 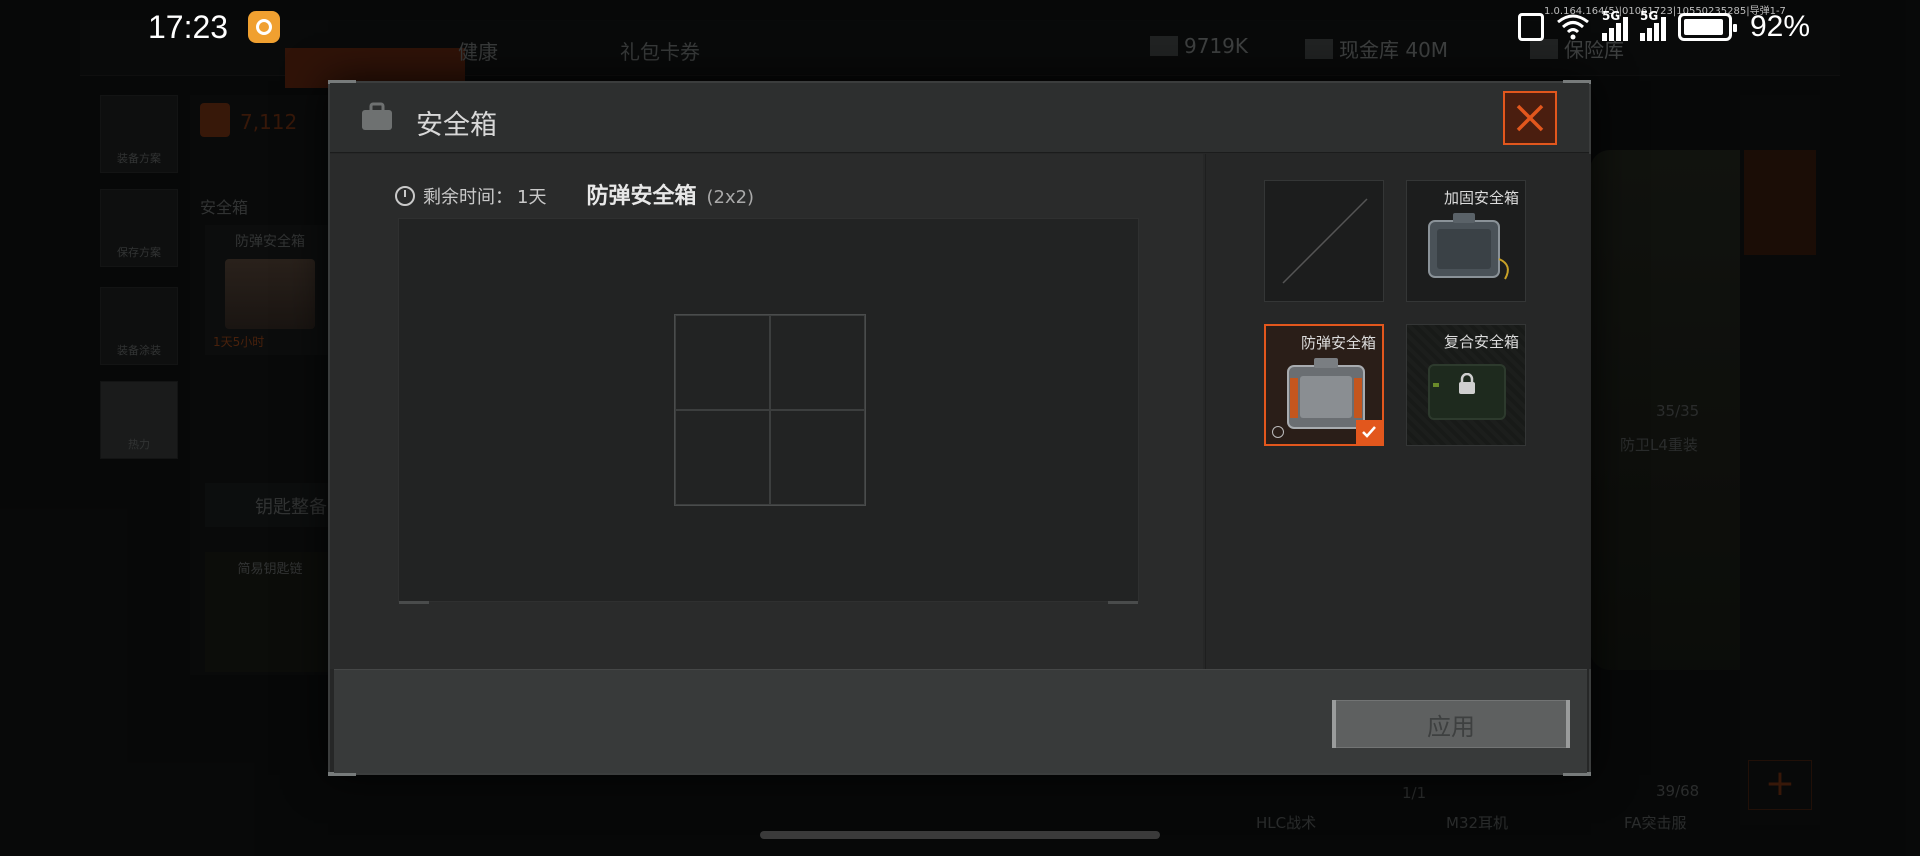 What do you see at coordinates (139, 228) in the screenshot?
I see `rail-save-button: 保存方案` at bounding box center [139, 228].